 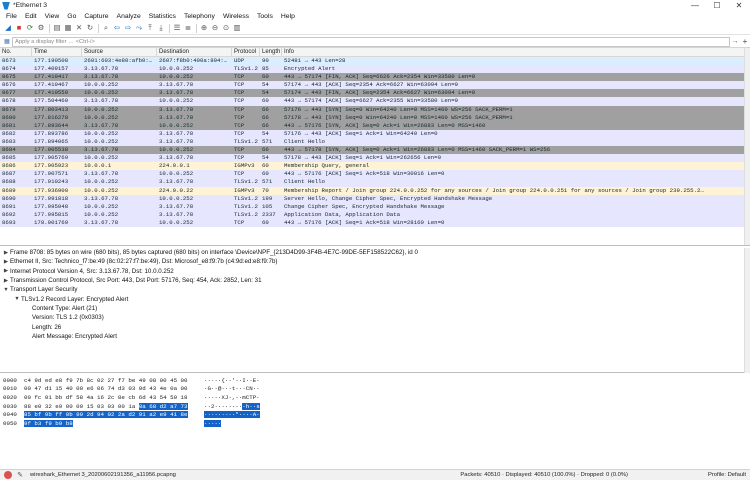 What do you see at coordinates (161, 28) in the screenshot?
I see `go-last-packet-icon: ⤓` at bounding box center [161, 28].